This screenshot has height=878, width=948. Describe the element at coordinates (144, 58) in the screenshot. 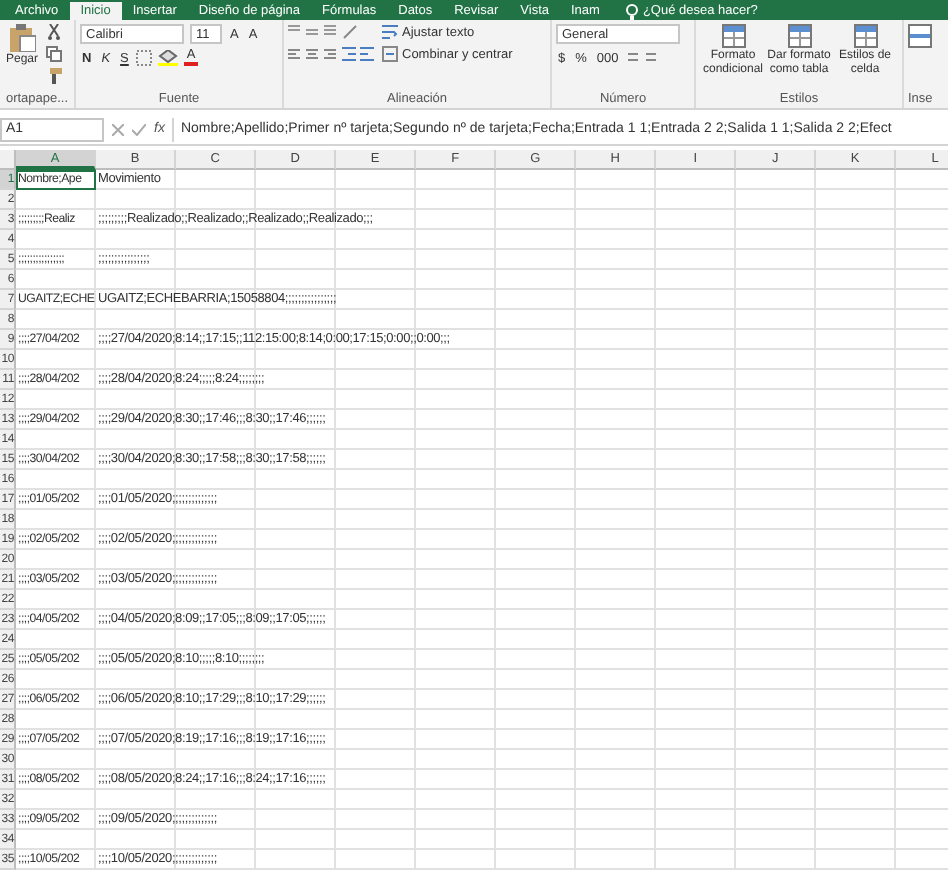

I see `border-icon` at that location.